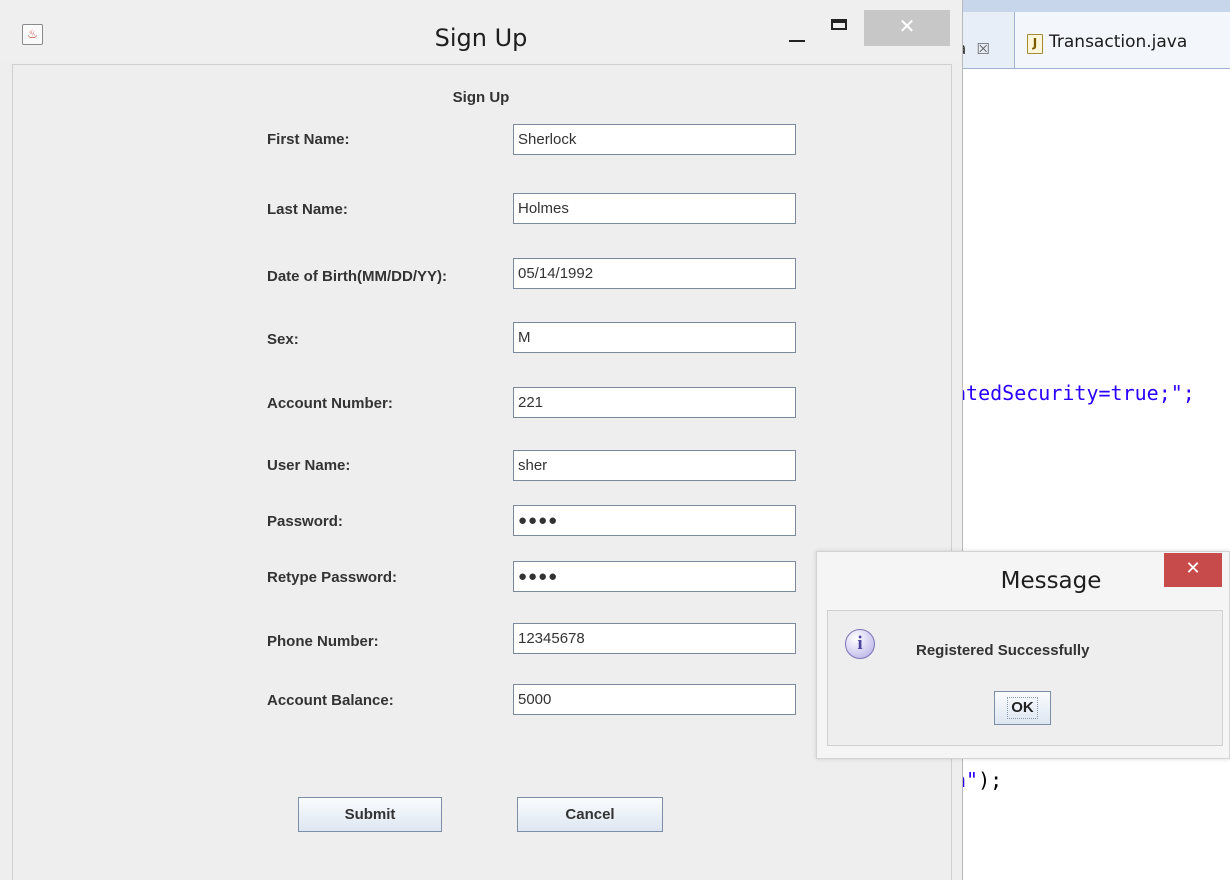 Image resolution: width=1230 pixels, height=880 pixels. What do you see at coordinates (590, 814) in the screenshot?
I see `cancel-button: Cancel` at bounding box center [590, 814].